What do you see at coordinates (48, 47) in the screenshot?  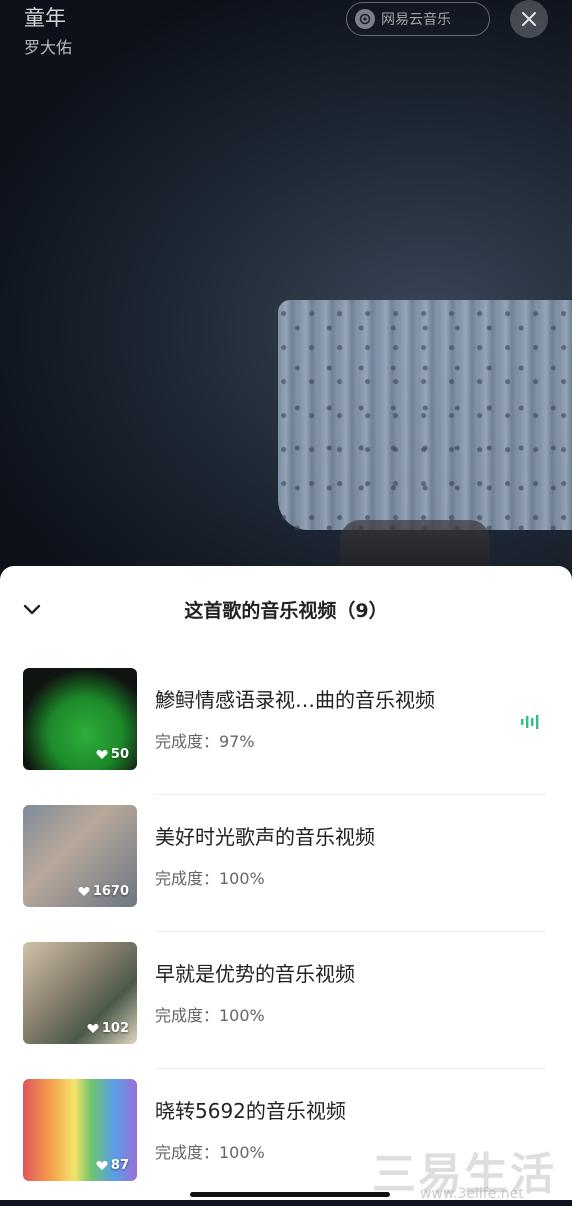 I see `song-artist: 罗大佑` at bounding box center [48, 47].